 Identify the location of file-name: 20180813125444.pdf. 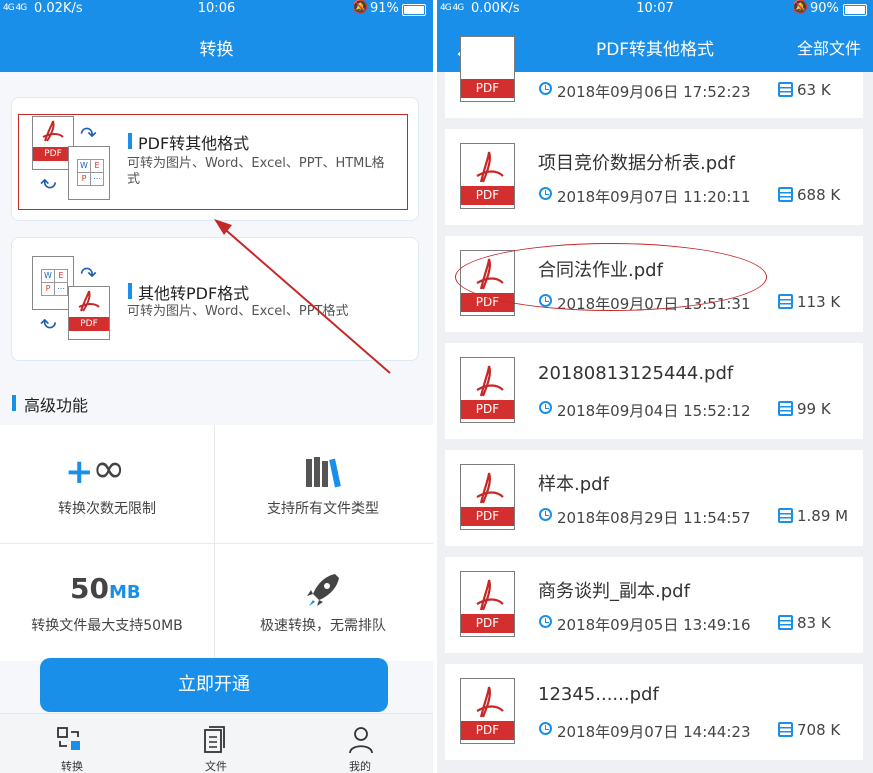
(636, 373).